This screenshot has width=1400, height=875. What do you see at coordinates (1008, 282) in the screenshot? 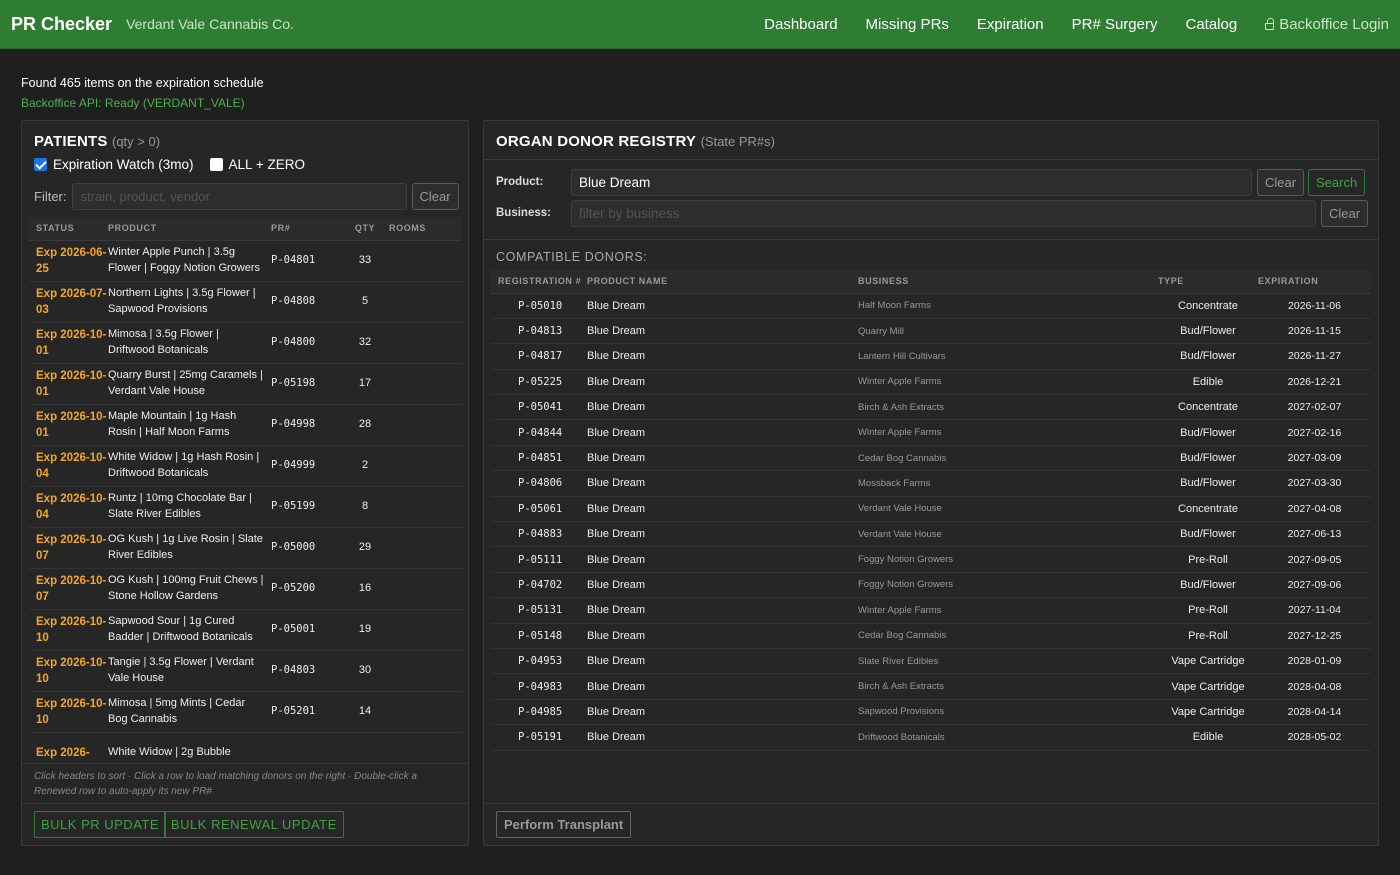
I see `col-business: BUSINESS` at bounding box center [1008, 282].